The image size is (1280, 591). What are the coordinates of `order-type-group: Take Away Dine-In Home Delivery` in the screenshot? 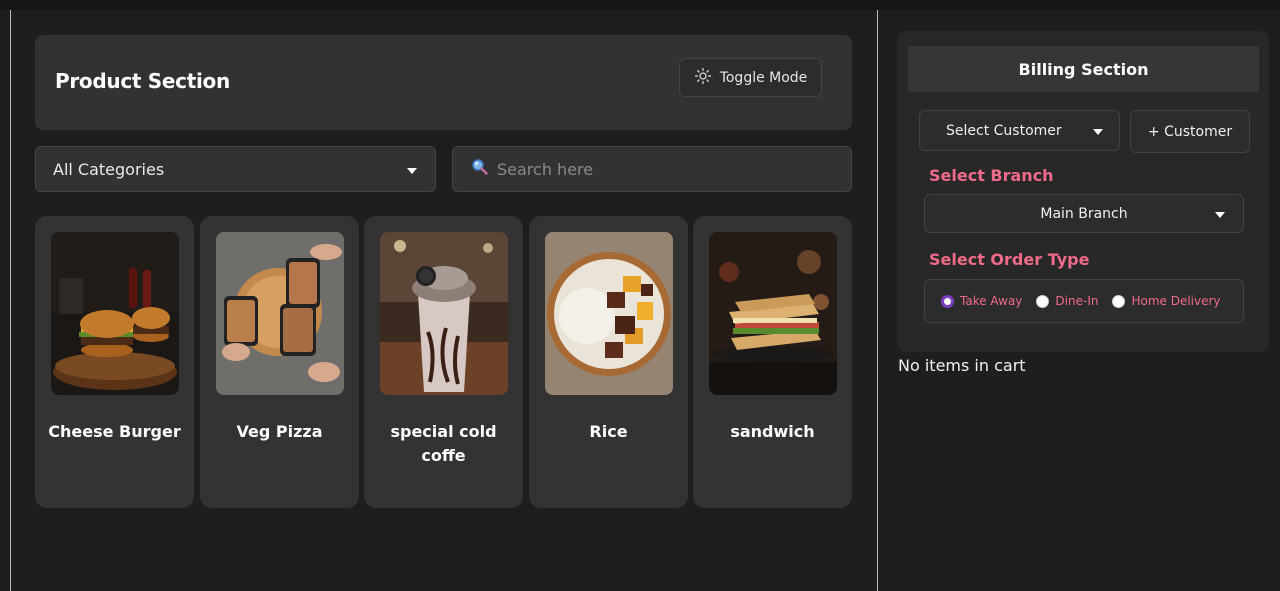 It's located at (1084, 301).